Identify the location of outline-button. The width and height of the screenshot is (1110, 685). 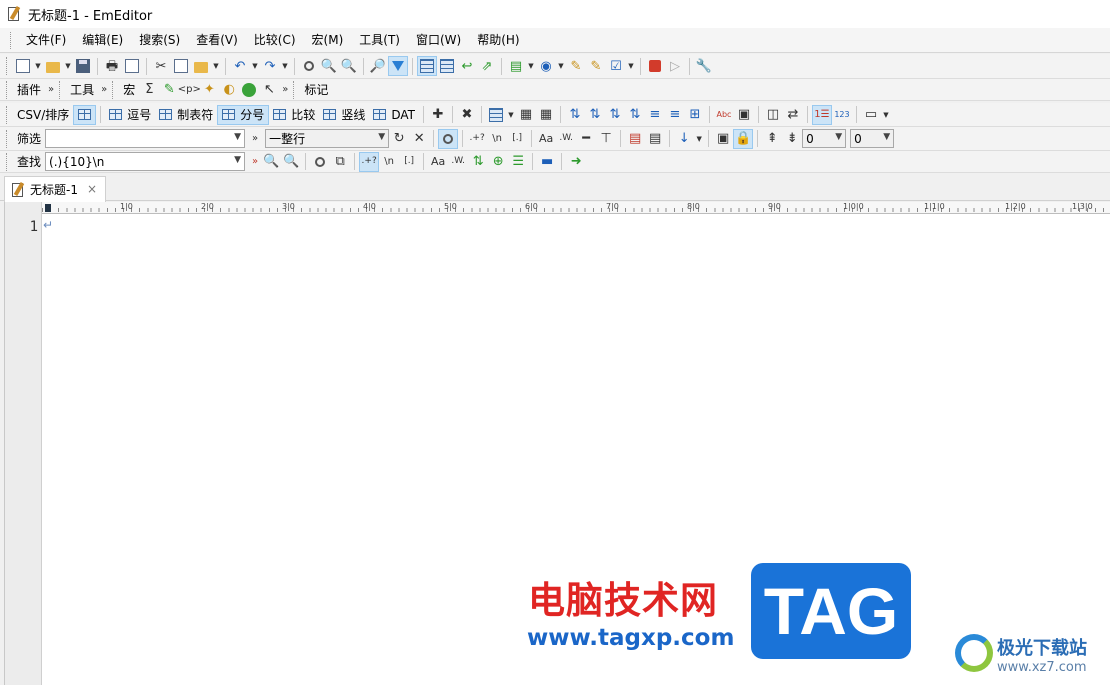
(427, 66).